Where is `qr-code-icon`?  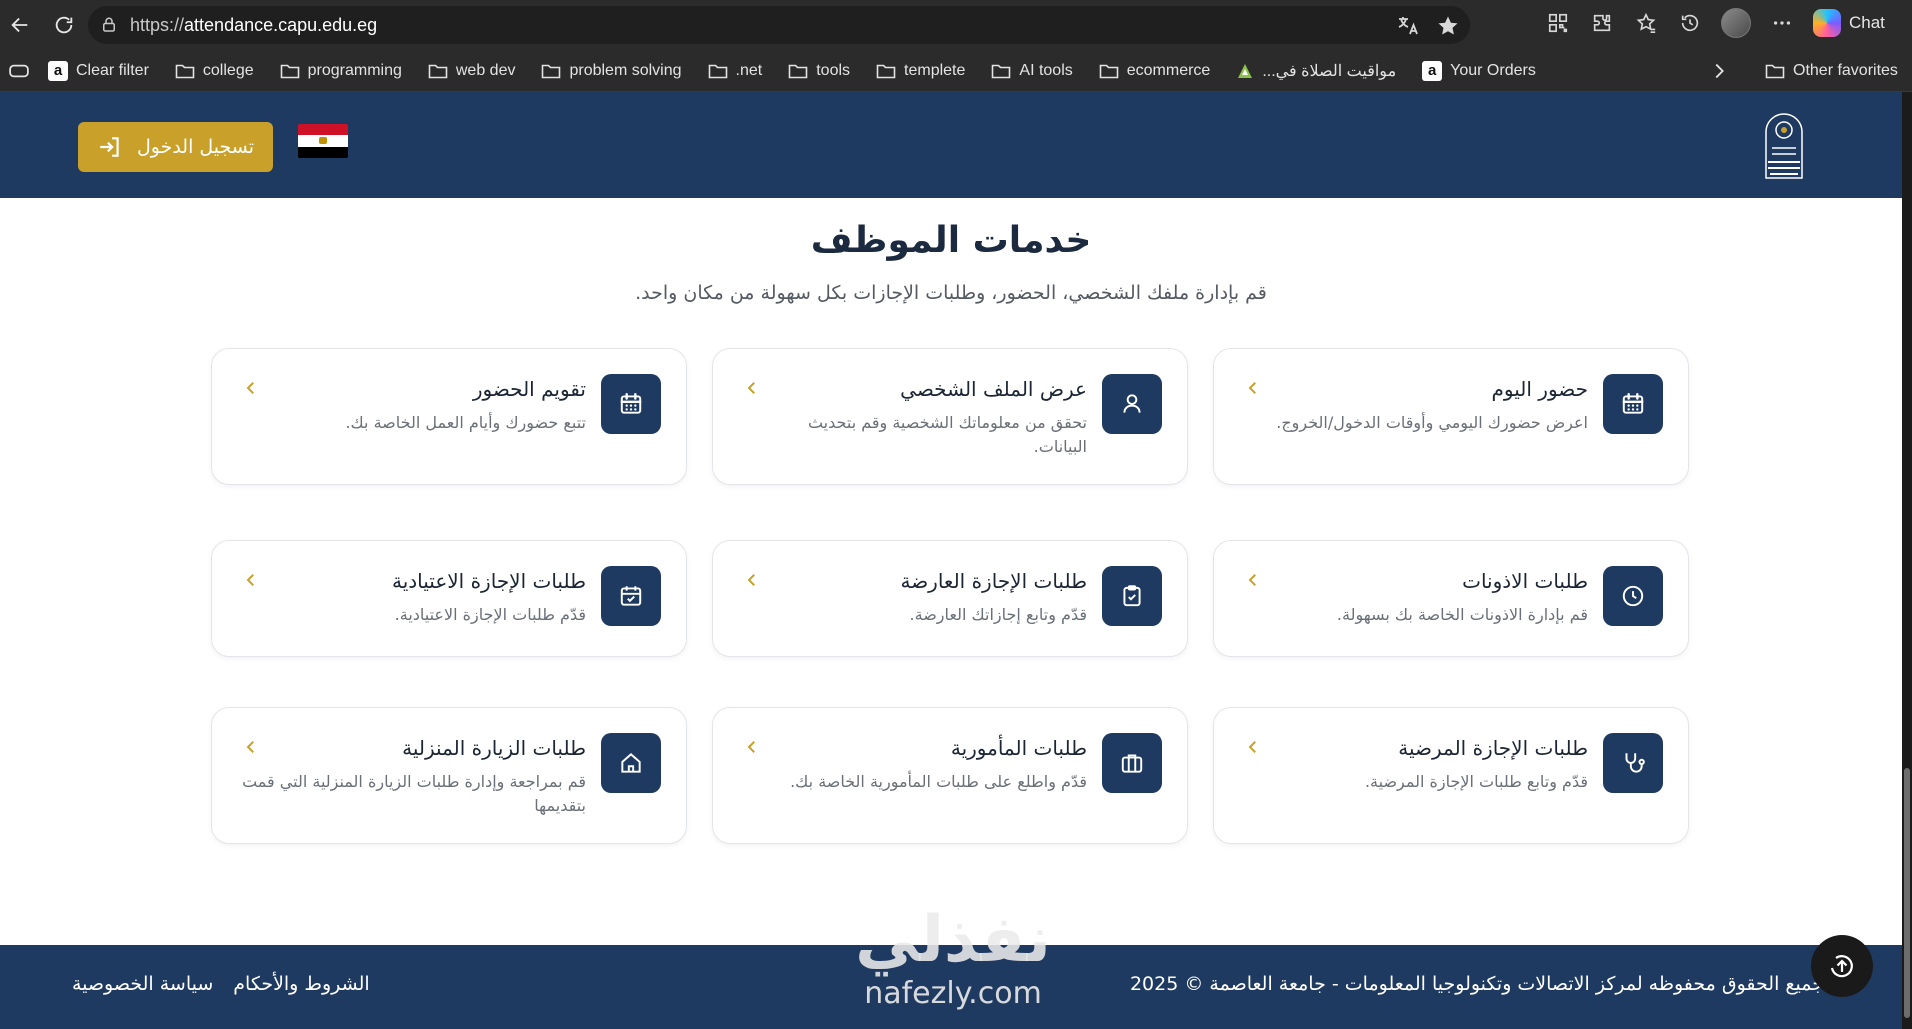
qr-code-icon is located at coordinates (1558, 23).